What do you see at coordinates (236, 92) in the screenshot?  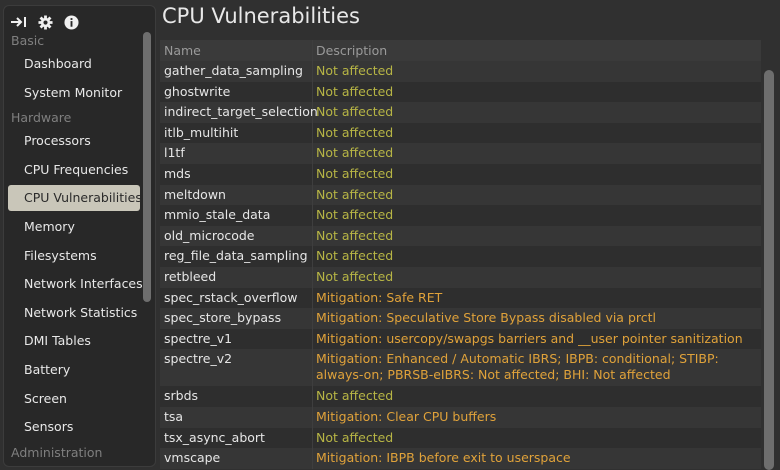 I see `cell-name: ghostwrite` at bounding box center [236, 92].